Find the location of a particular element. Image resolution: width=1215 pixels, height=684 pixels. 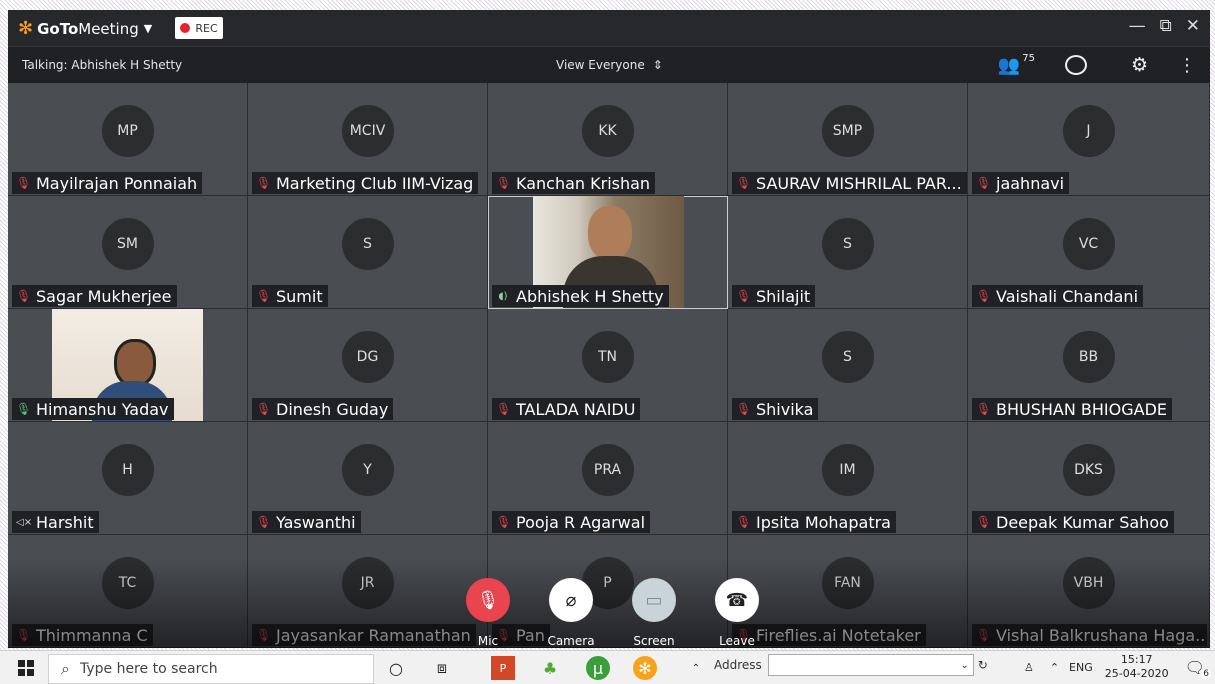

participant-name-tag: 🎙 Vaishali Chandani is located at coordinates (1058, 296).